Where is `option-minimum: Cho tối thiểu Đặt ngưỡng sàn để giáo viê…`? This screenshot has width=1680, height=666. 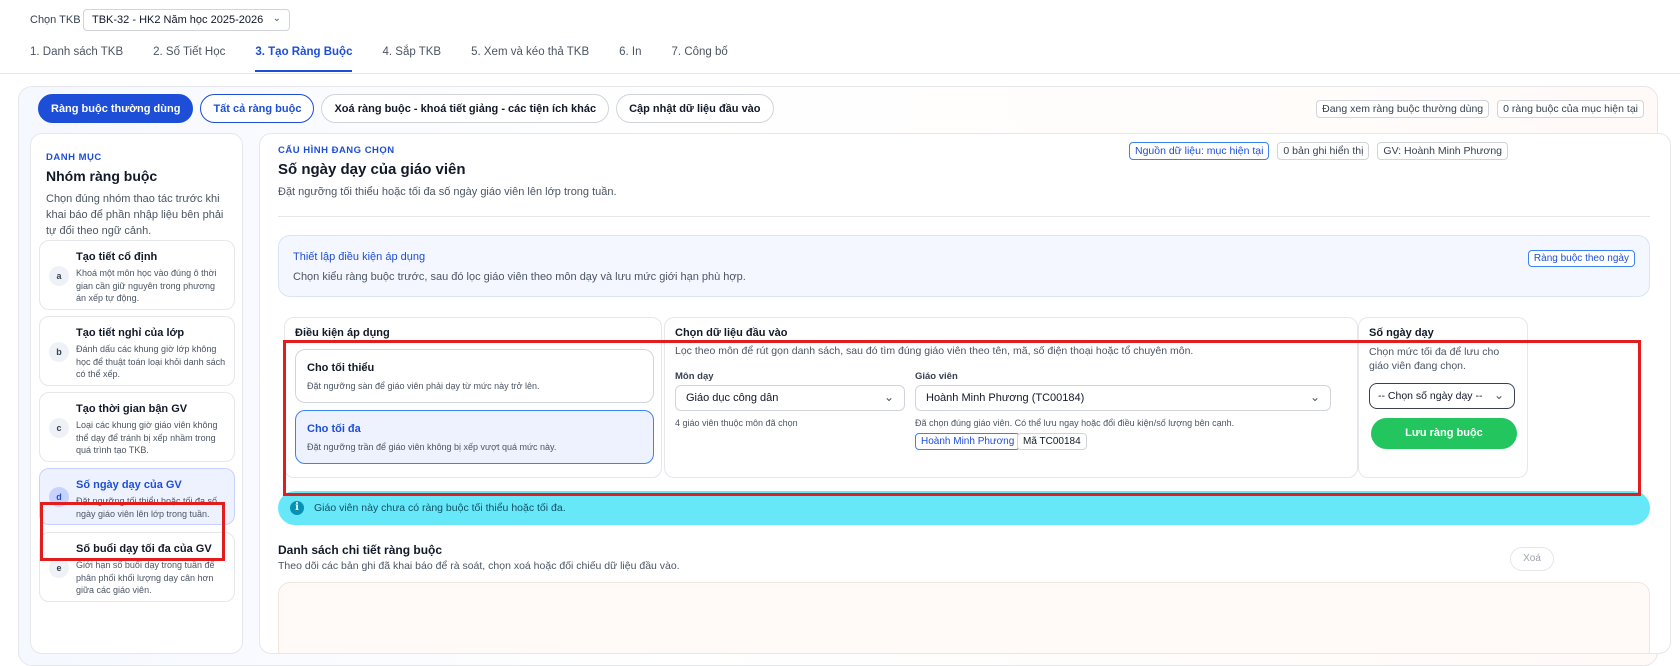
option-minimum: Cho tối thiểu Đặt ngưỡng sàn để giáo viê… is located at coordinates (474, 376).